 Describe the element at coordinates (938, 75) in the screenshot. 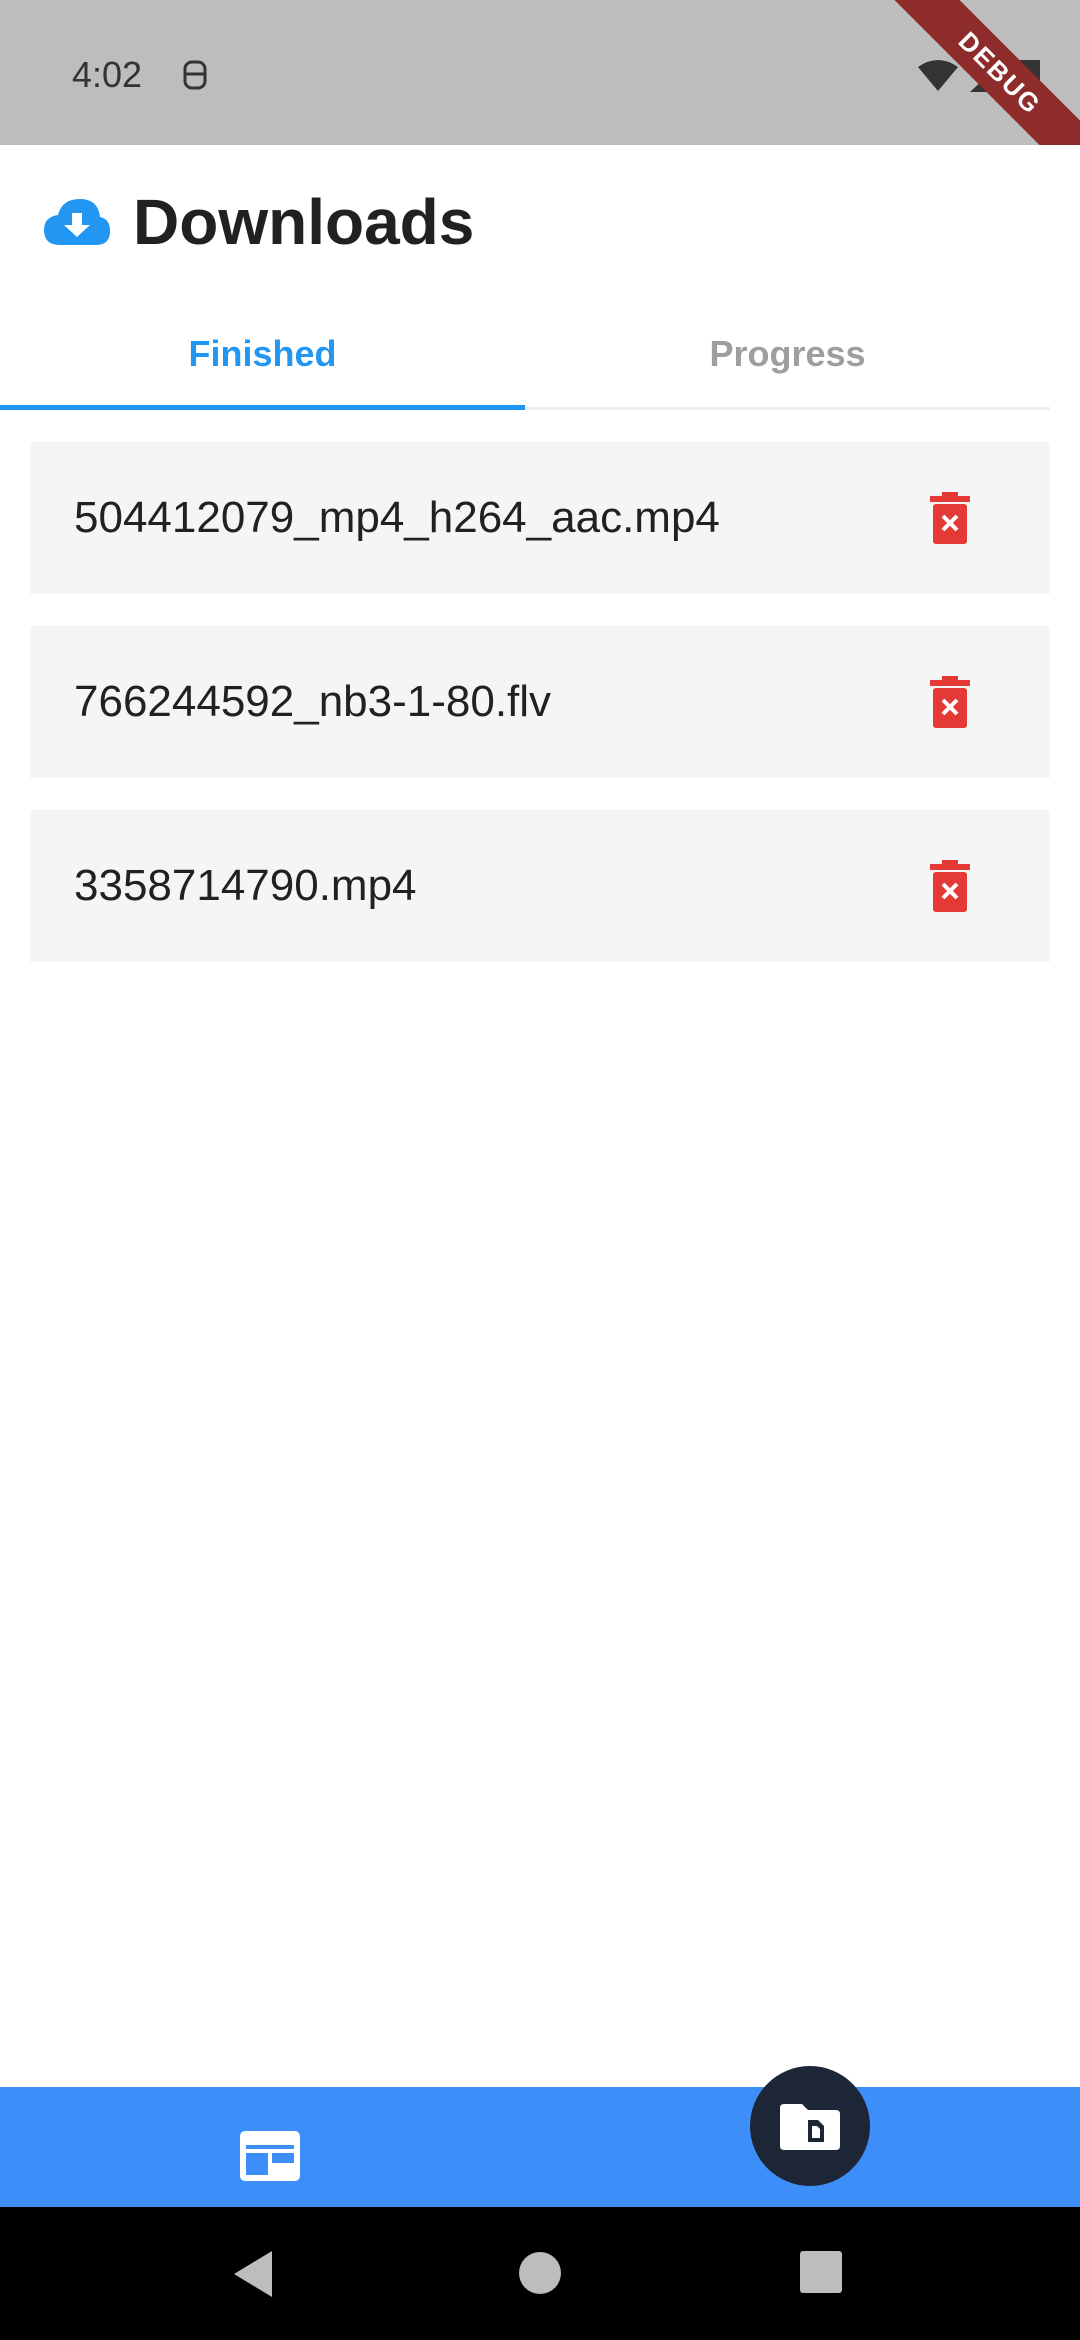

I see `wifi-icon` at that location.